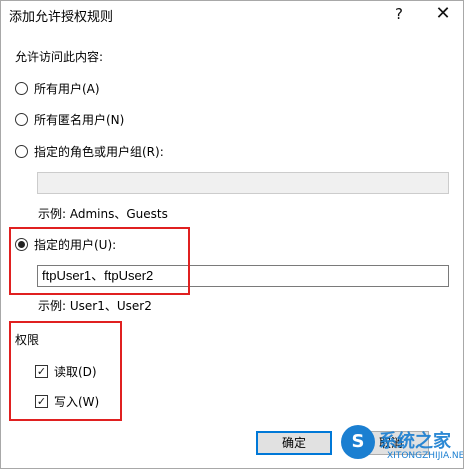  I want to click on watermark-logo-icon: S, so click(358, 442).